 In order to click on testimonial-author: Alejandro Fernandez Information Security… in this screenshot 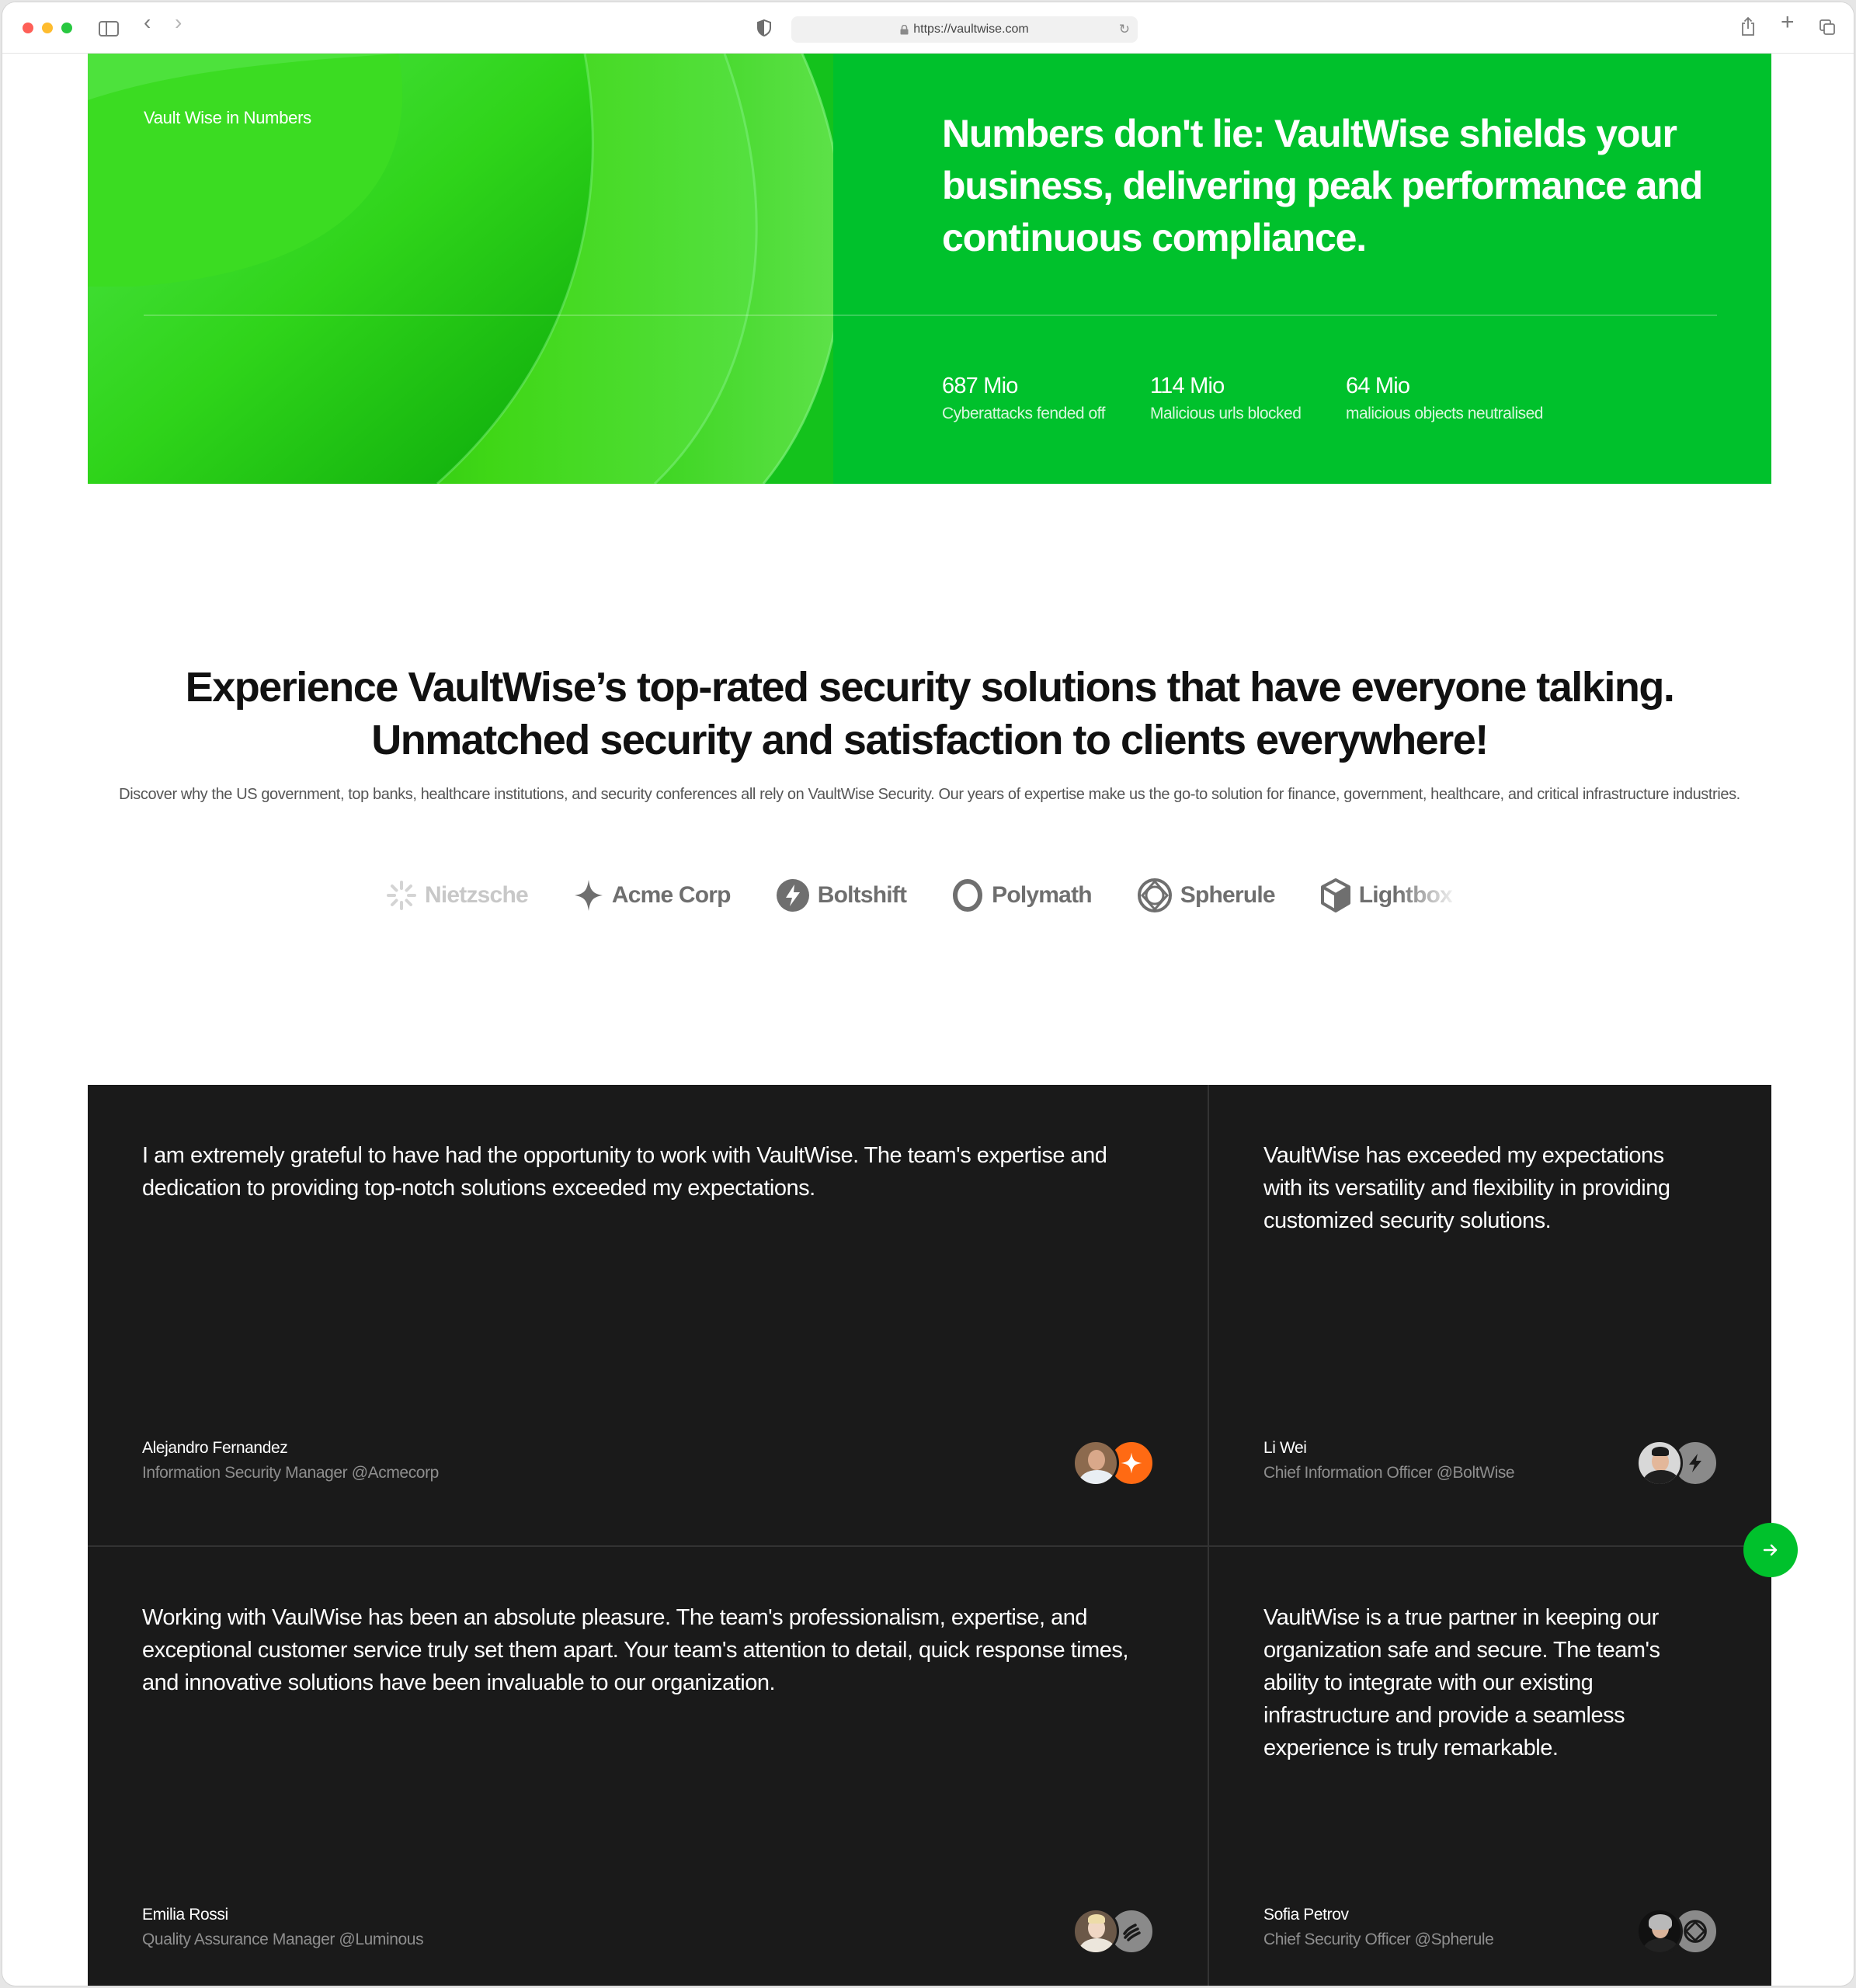, I will do `click(290, 1461)`.